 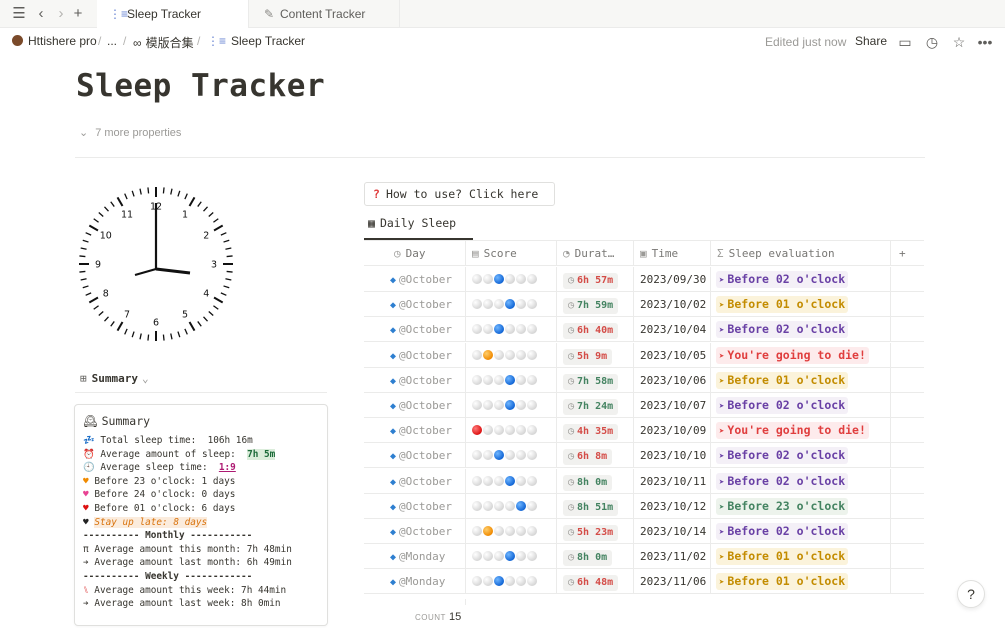 What do you see at coordinates (871, 41) in the screenshot?
I see `share-button: Share` at bounding box center [871, 41].